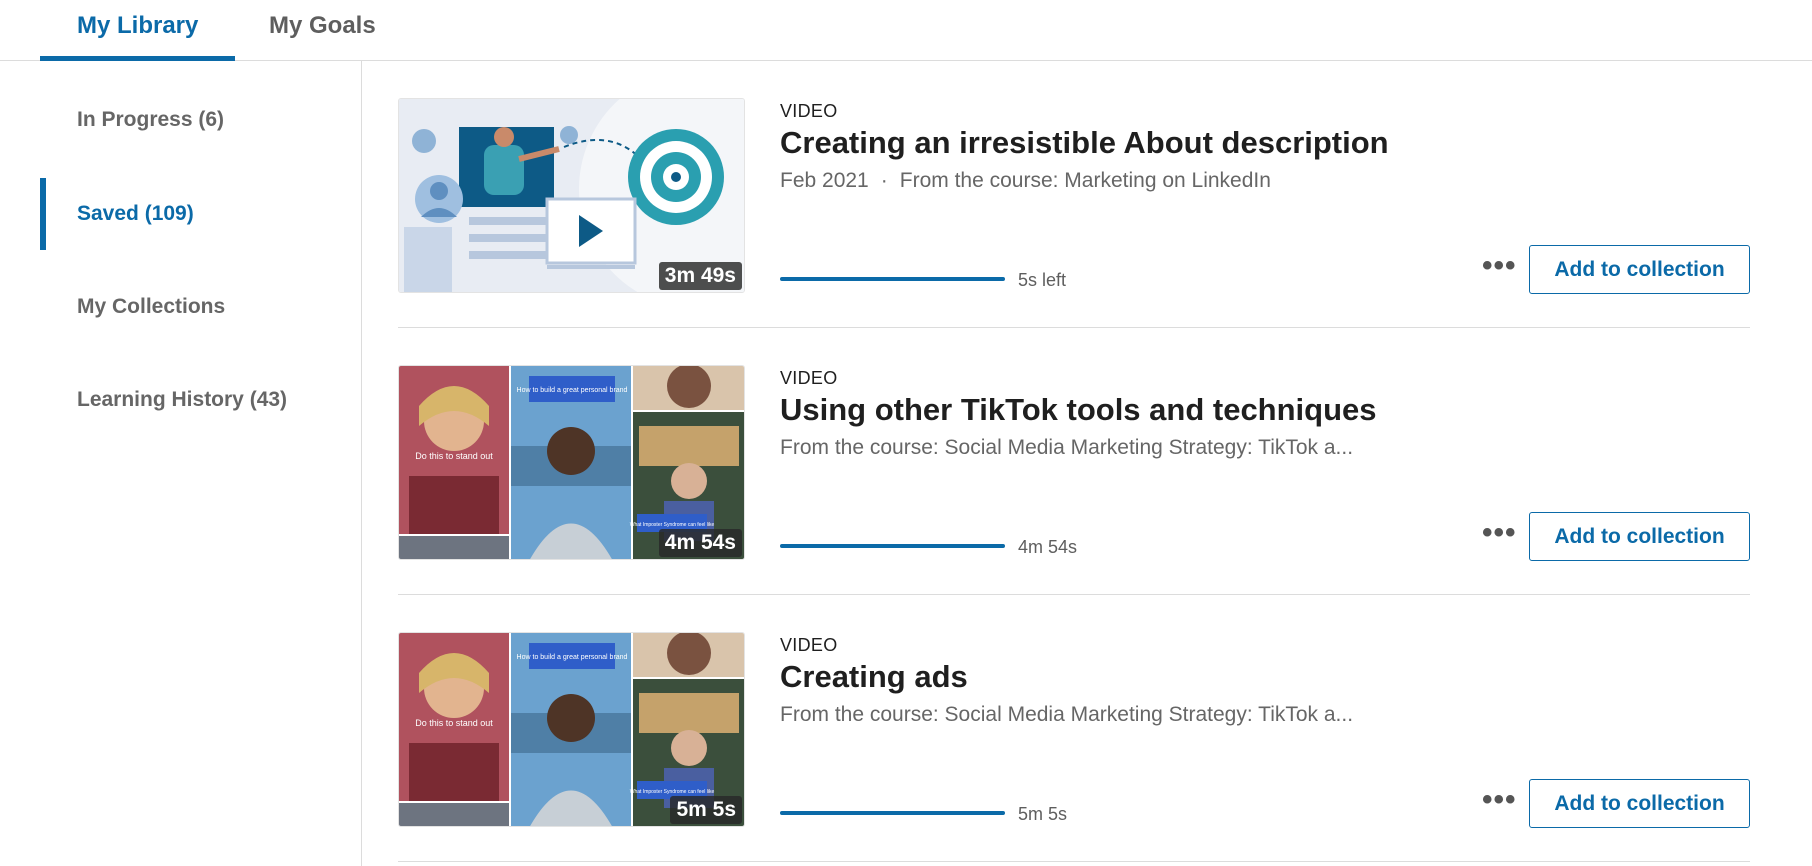  What do you see at coordinates (706, 810) in the screenshot?
I see `duration-badge: 5m 5s` at bounding box center [706, 810].